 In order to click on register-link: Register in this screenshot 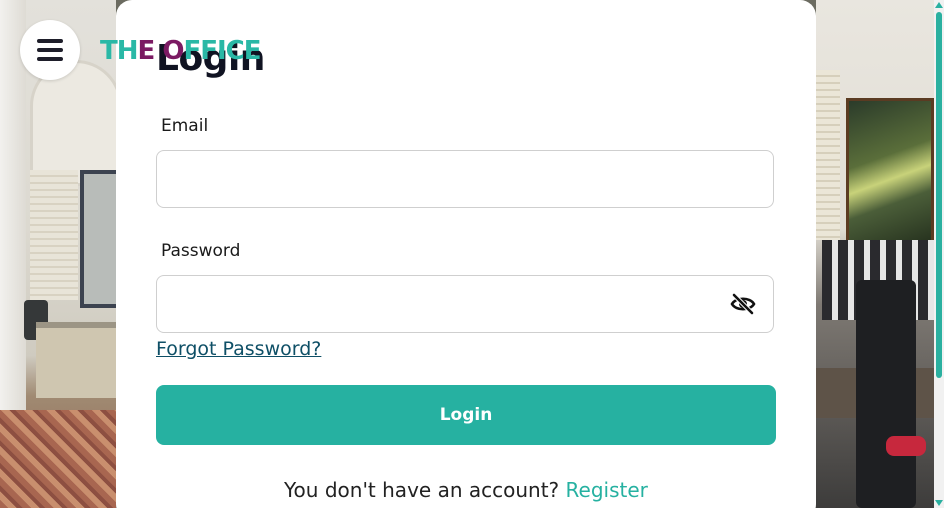, I will do `click(607, 490)`.